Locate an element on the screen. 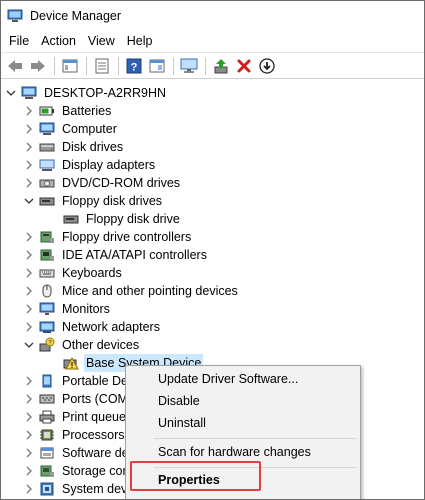 This screenshot has height=500, width=425. display-adapter-icon is located at coordinates (47, 165).